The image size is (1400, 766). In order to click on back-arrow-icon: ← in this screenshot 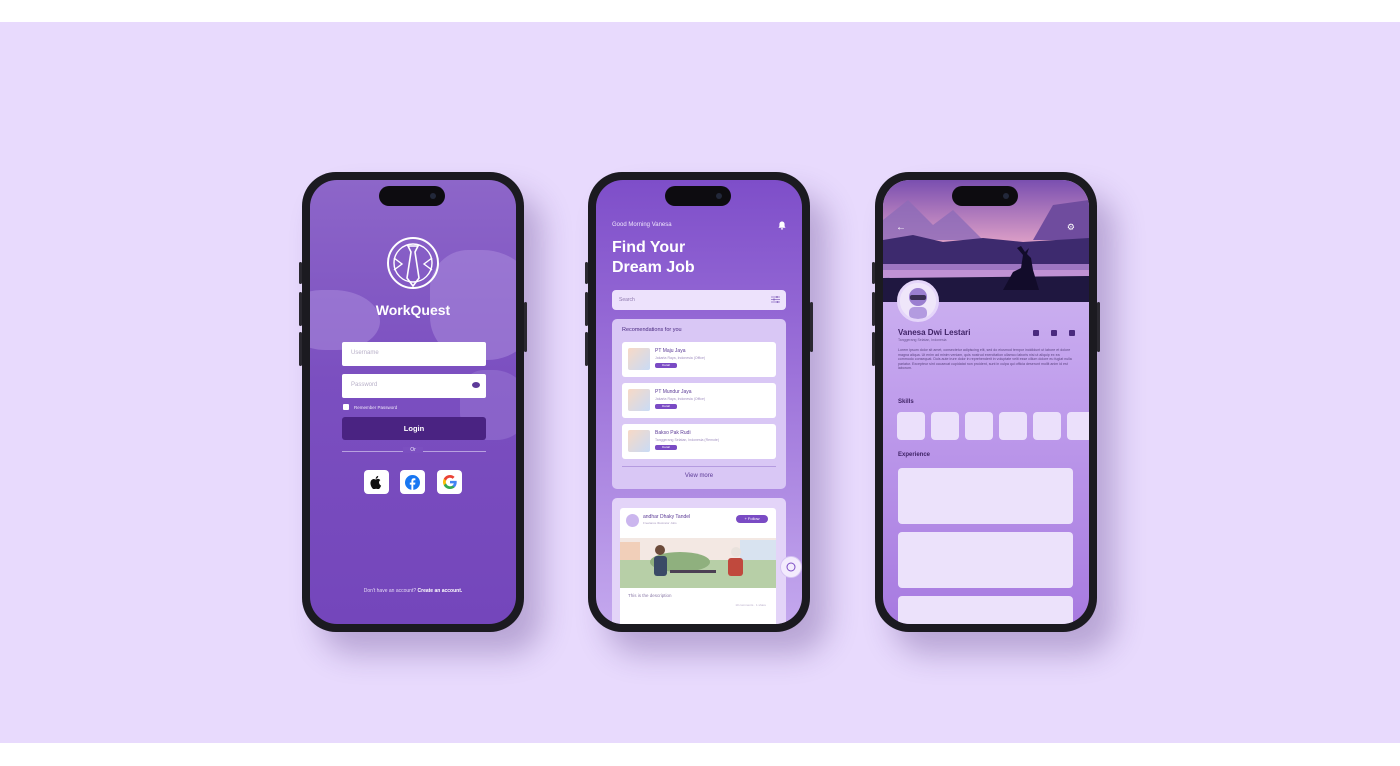, I will do `click(901, 227)`.